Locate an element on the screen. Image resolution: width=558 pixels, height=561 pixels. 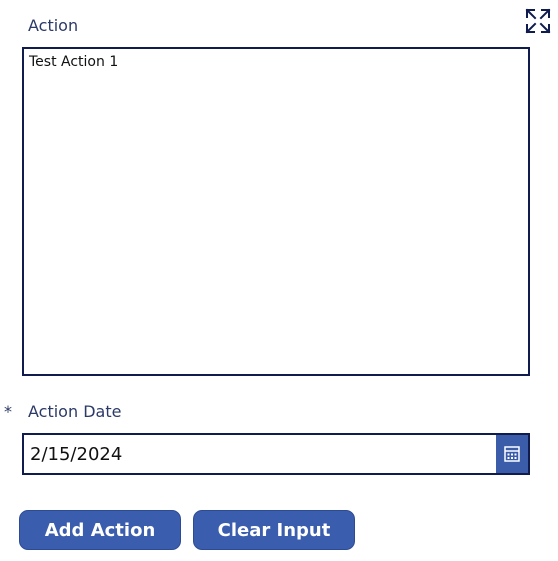
action-date-value: 2/15/2024 is located at coordinates (76, 454).